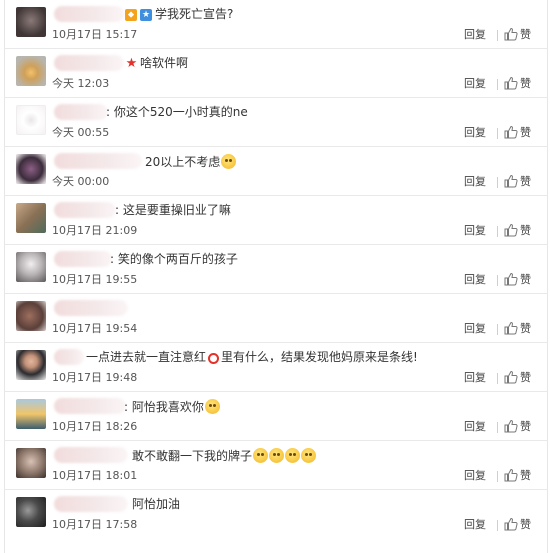 This screenshot has width=550, height=553. I want to click on grin-emoji-icon, so click(229, 161).